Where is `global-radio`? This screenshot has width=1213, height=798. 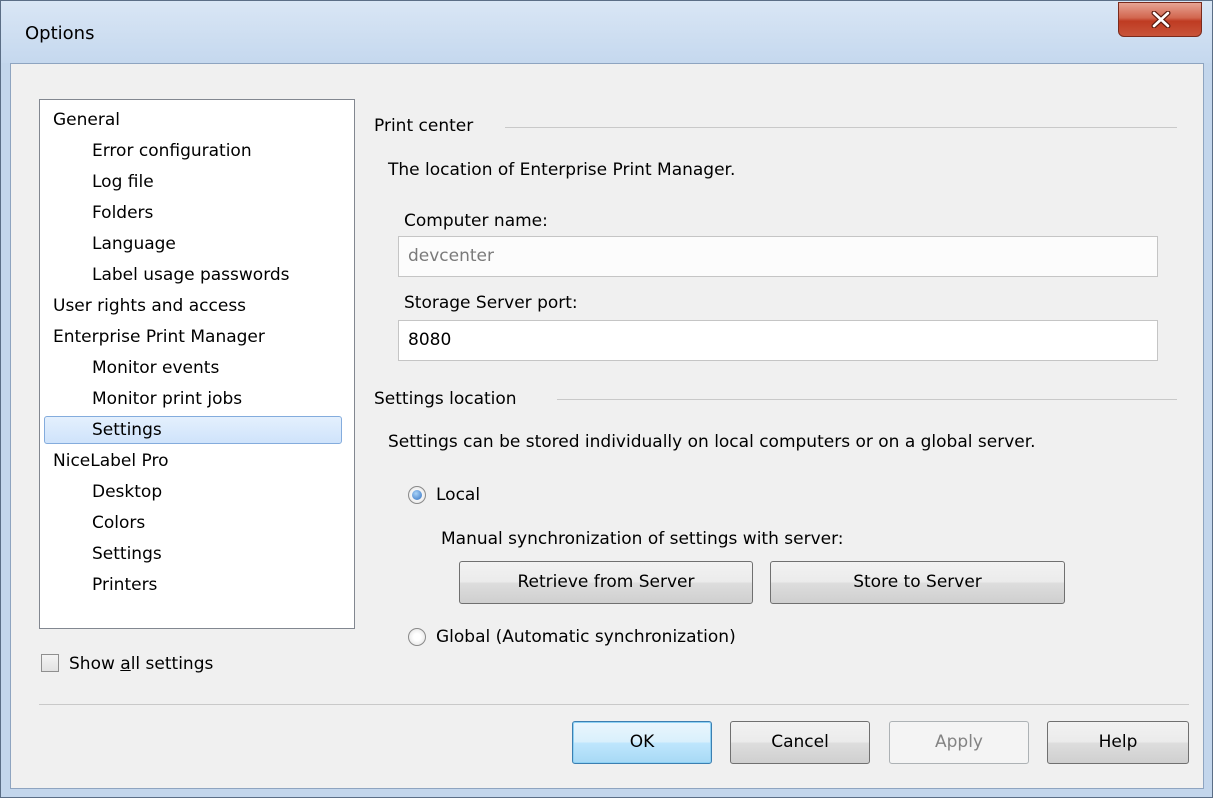 global-radio is located at coordinates (417, 637).